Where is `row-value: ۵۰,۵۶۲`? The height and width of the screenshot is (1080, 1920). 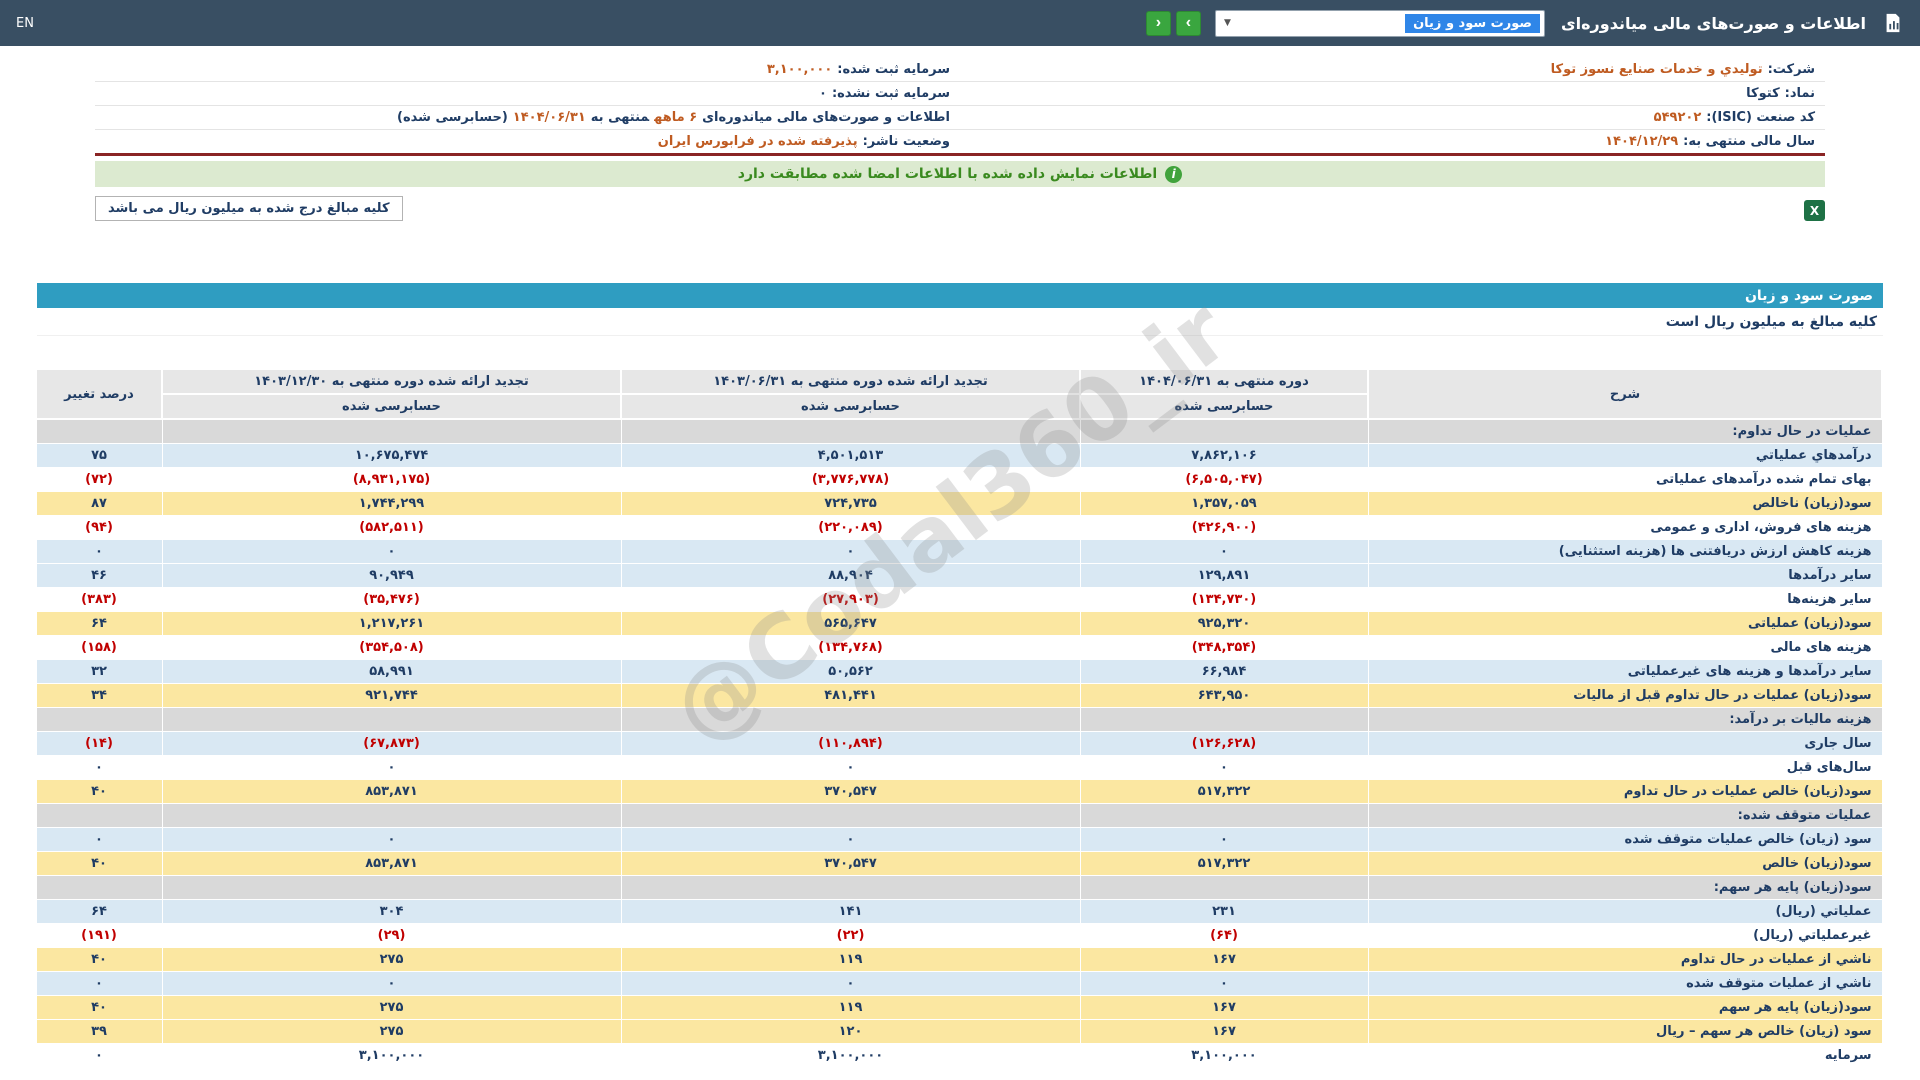
row-value: ۵۰,۵۶۲ is located at coordinates (850, 671).